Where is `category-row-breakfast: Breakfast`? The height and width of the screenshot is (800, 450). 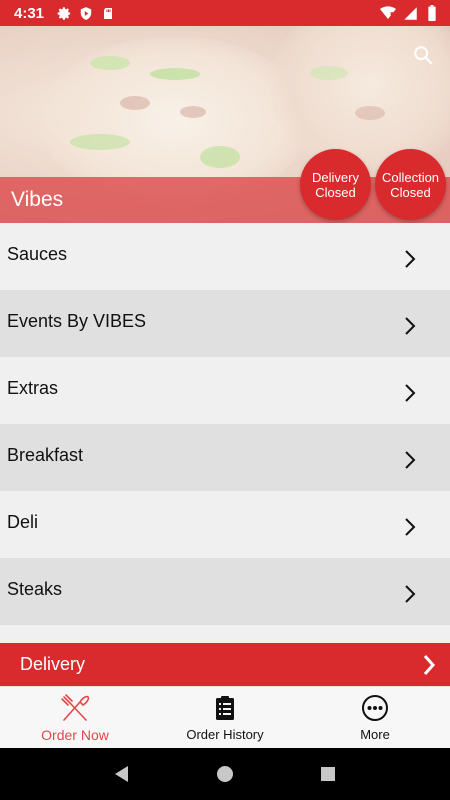 category-row-breakfast: Breakfast is located at coordinates (225, 457).